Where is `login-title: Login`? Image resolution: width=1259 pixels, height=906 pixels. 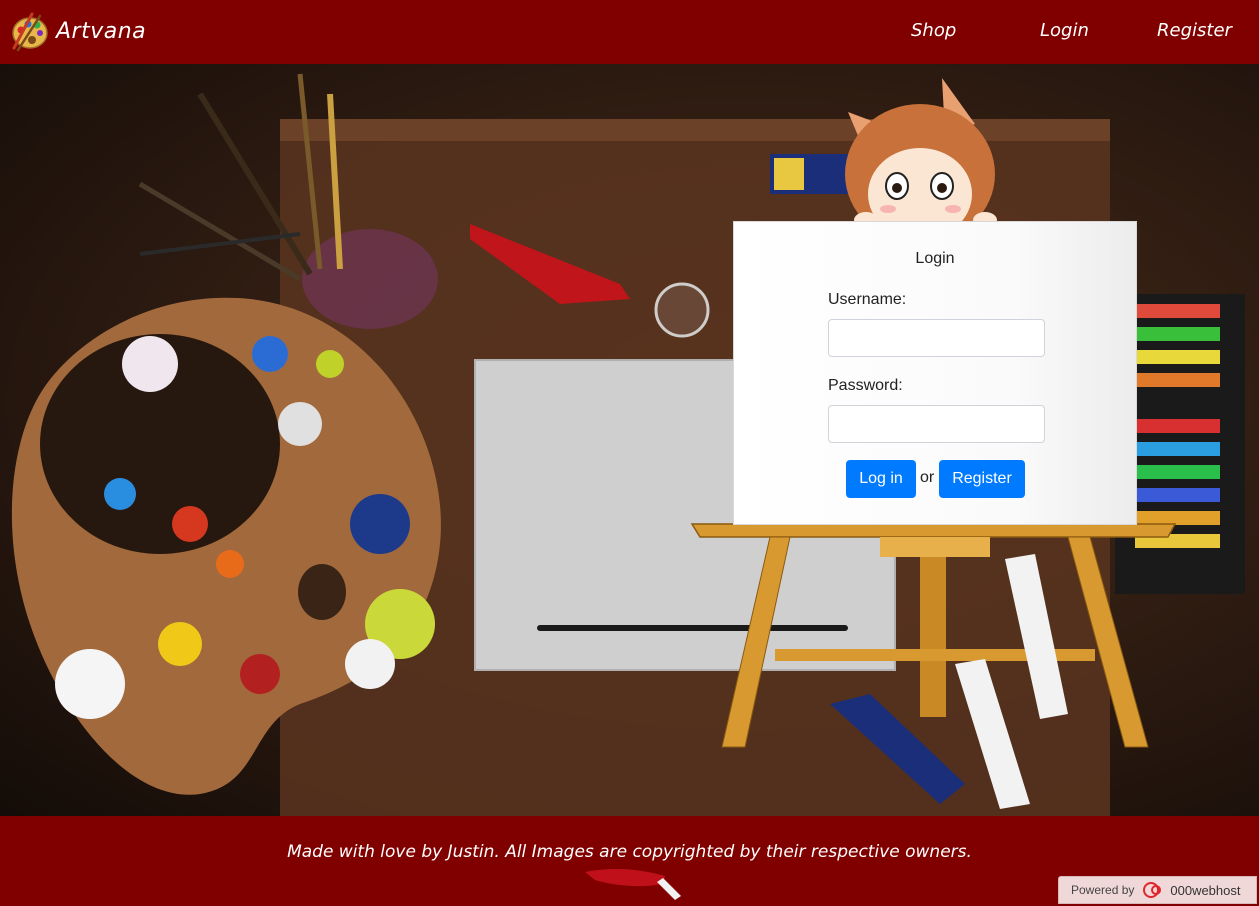
login-title: Login is located at coordinates (935, 258).